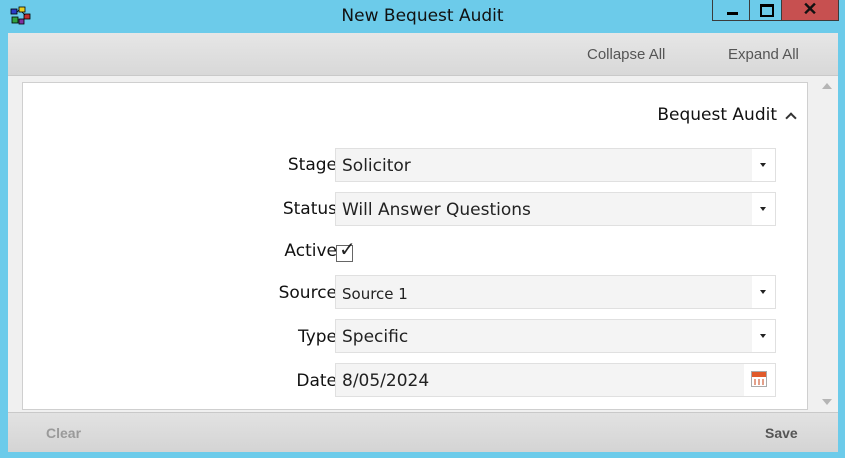 This screenshot has width=845, height=458. I want to click on calendar-button, so click(759, 380).